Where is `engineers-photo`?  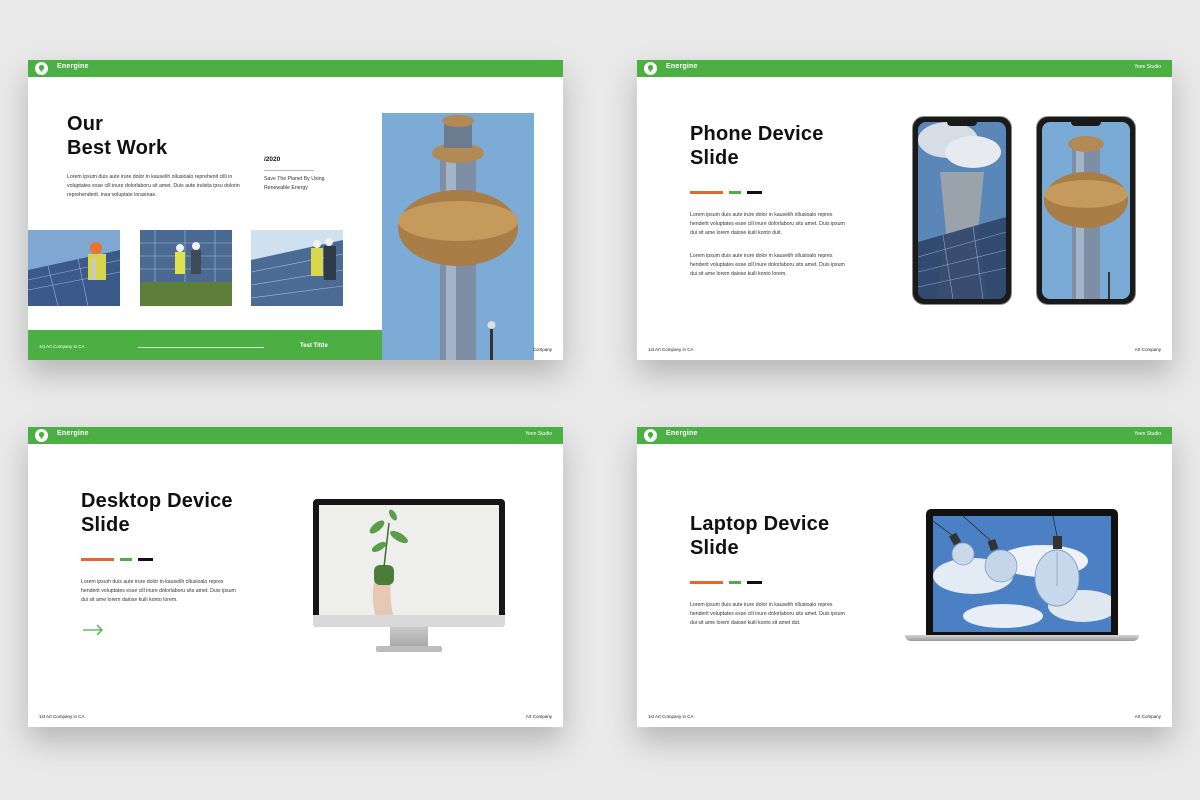 engineers-photo is located at coordinates (186, 268).